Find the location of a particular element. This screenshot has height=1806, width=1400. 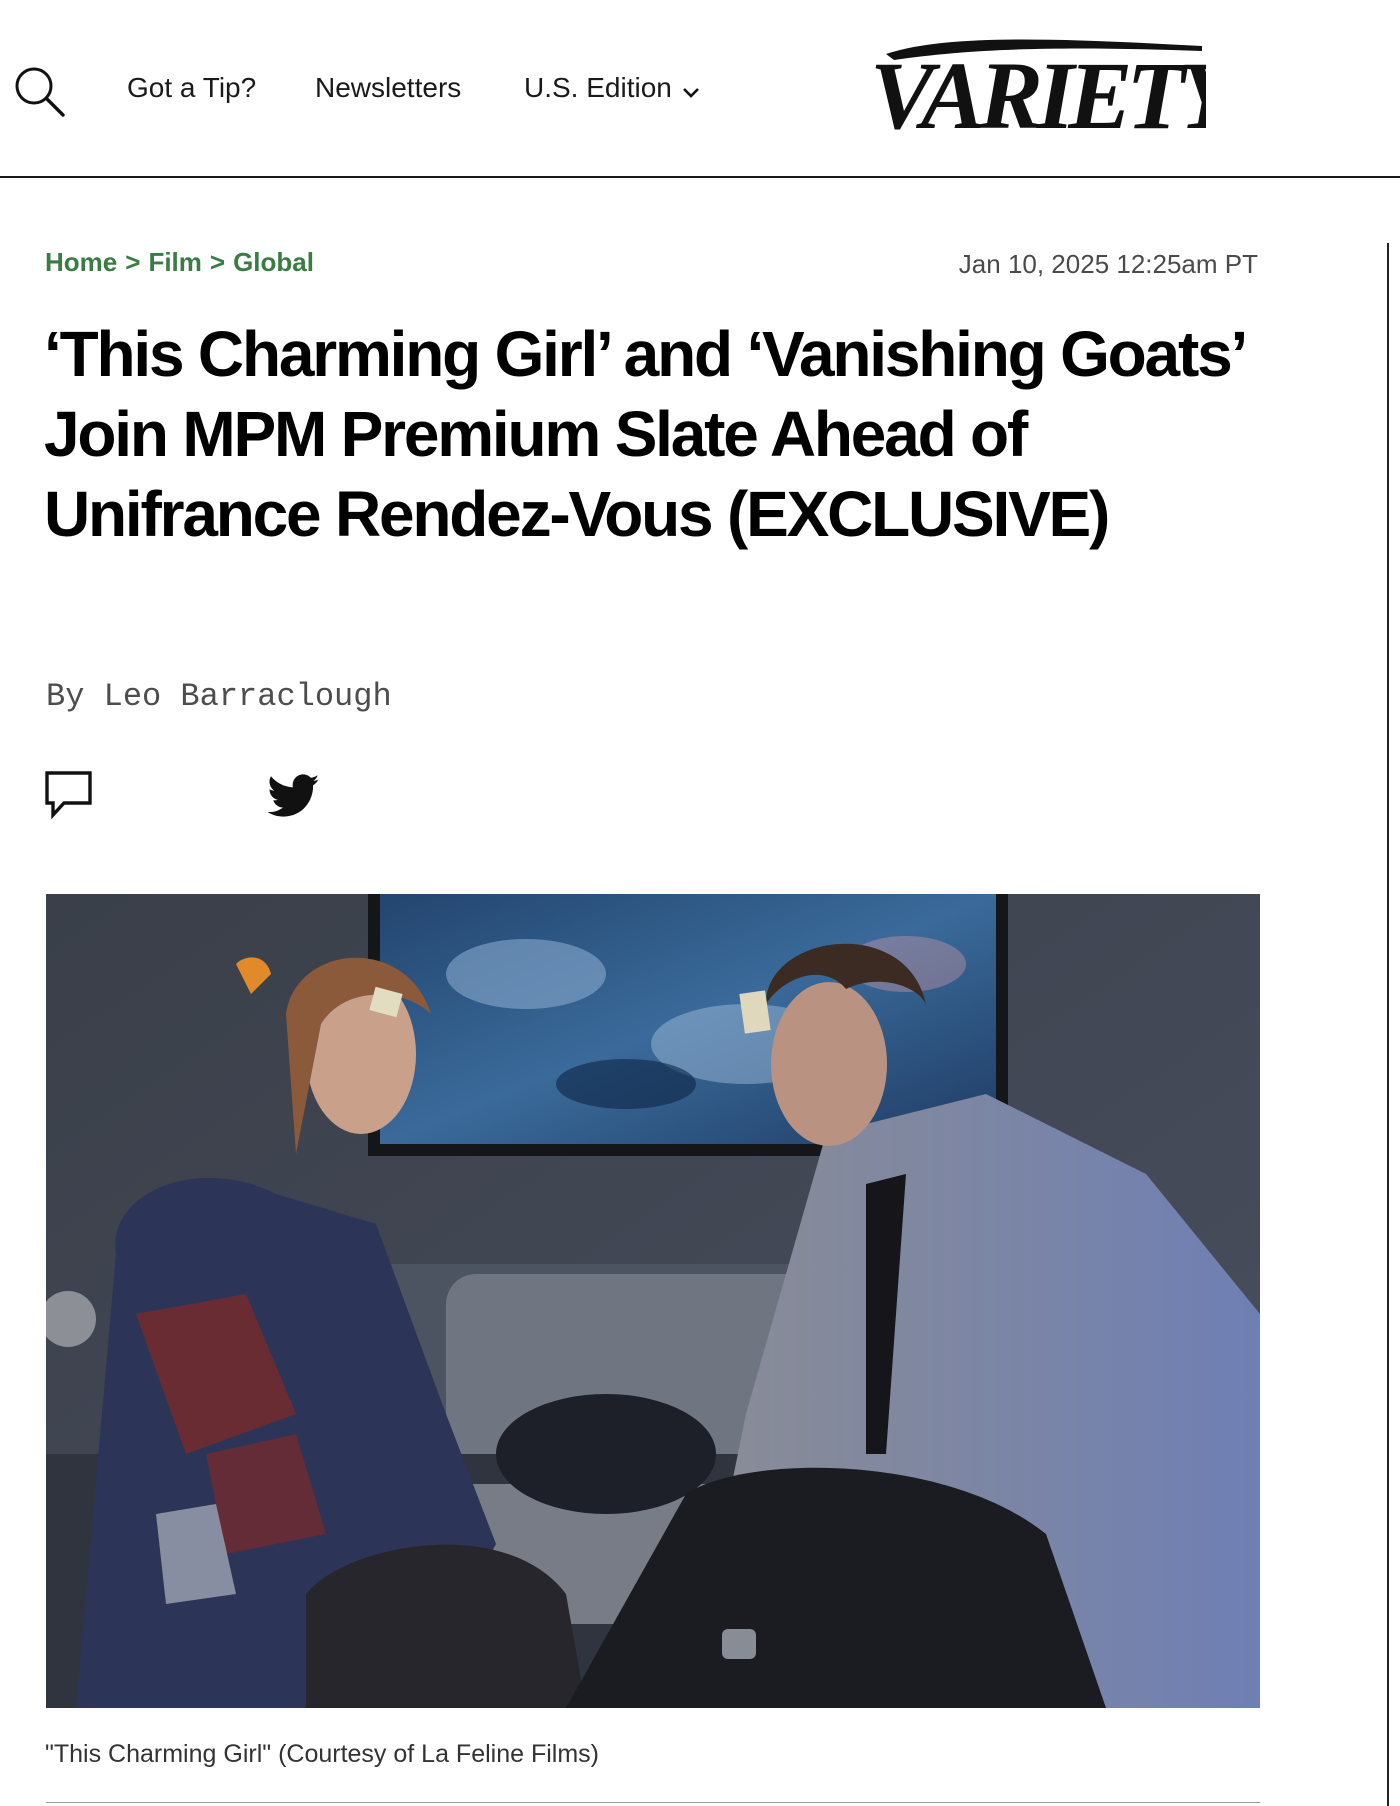

breadcrumb: Home > Film > Global is located at coordinates (179, 262).